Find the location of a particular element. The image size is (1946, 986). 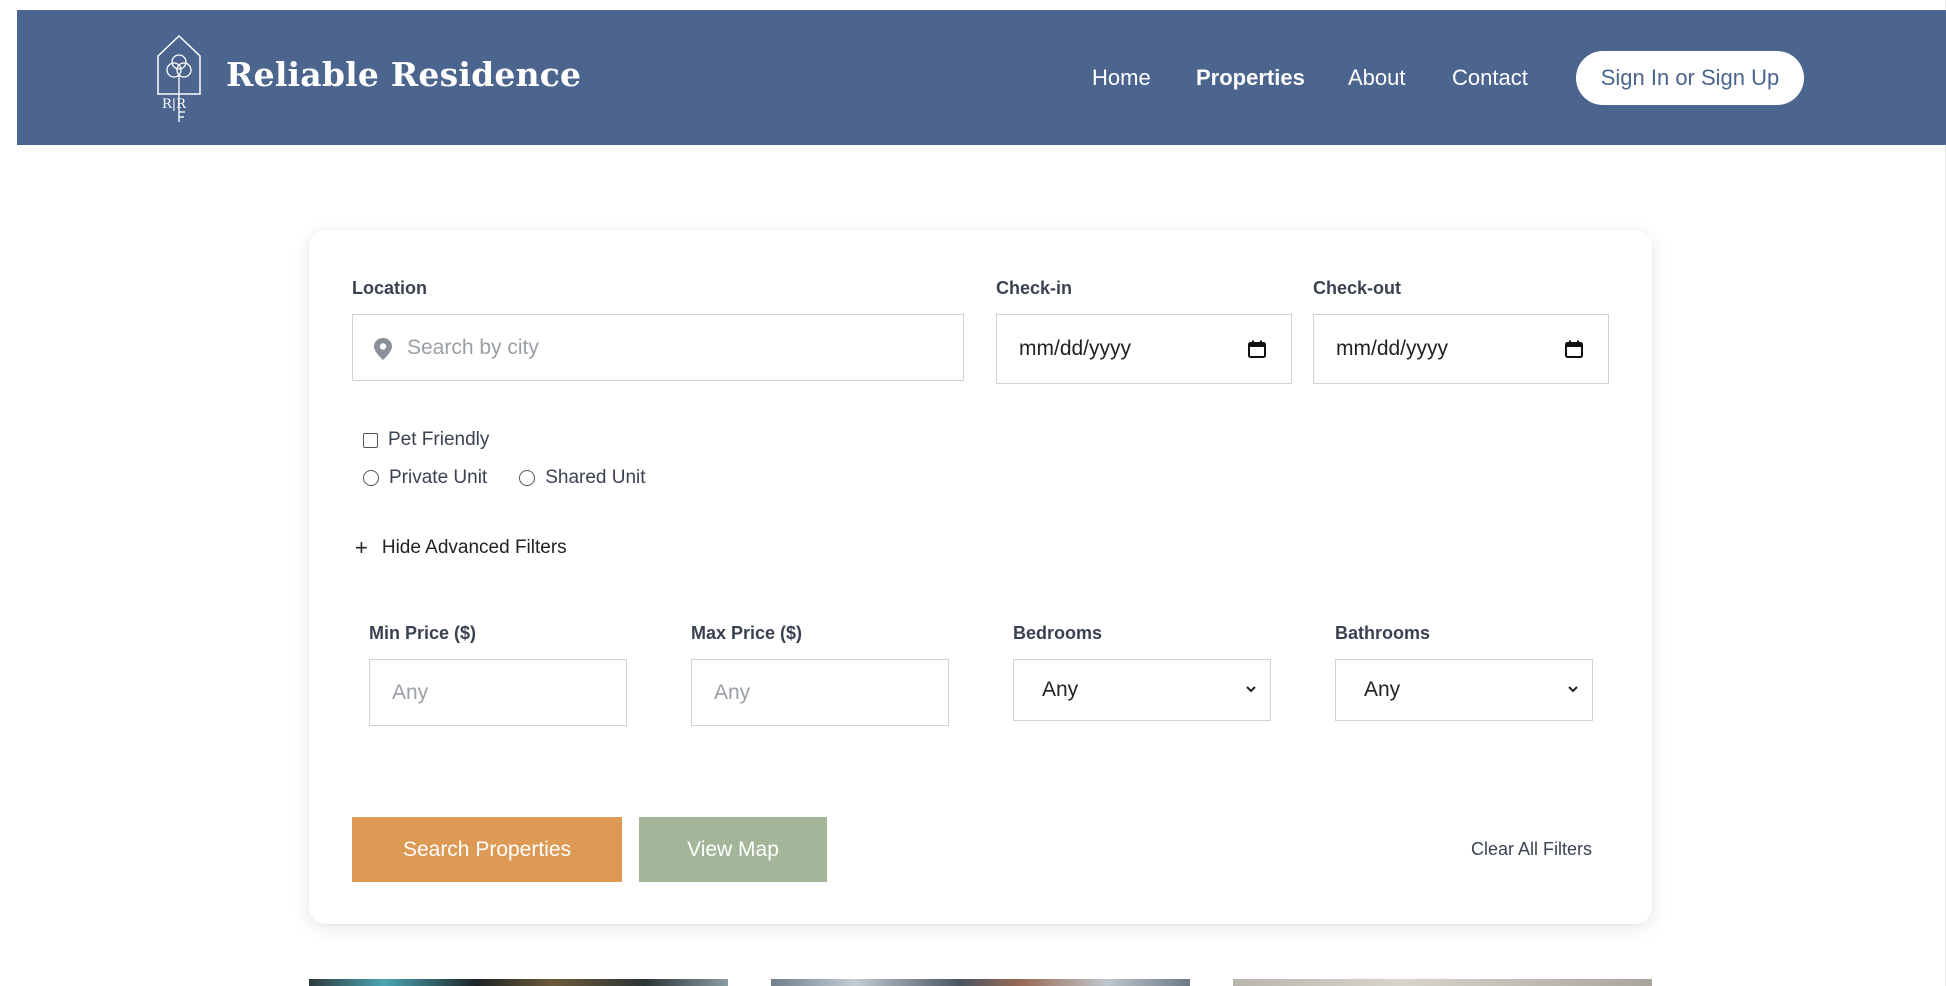

location-label: Location is located at coordinates (389, 288).